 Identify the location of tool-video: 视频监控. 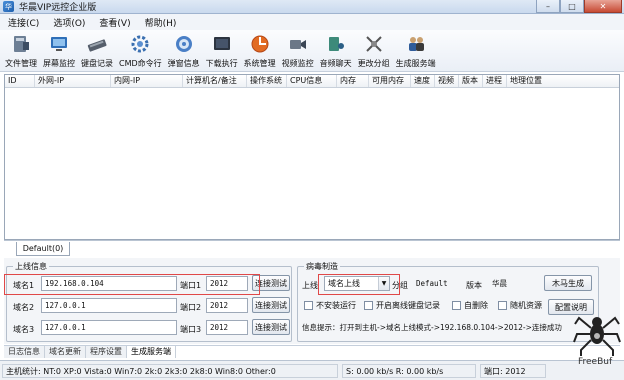
(298, 49).